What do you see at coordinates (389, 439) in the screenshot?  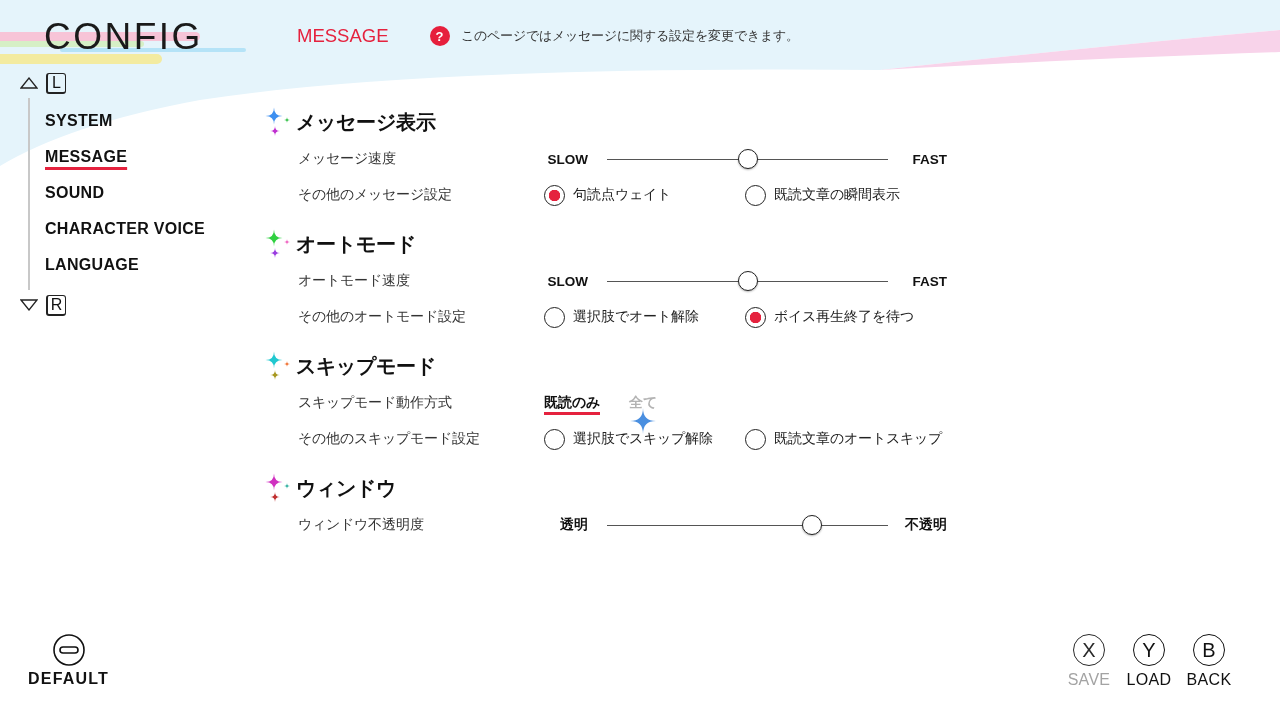 I see `setting-label: その他のスキップモード設定` at bounding box center [389, 439].